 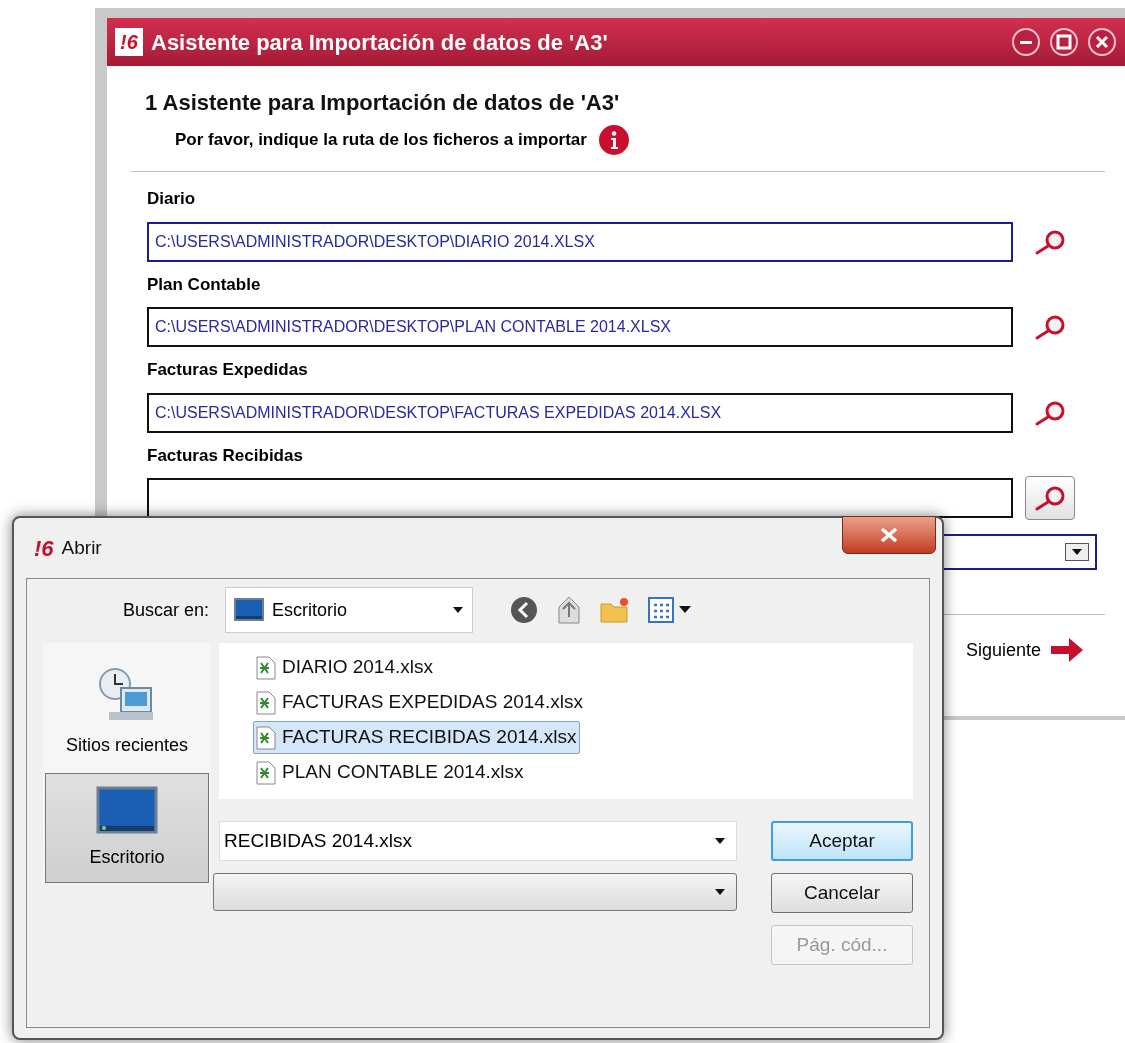 I want to click on place-item: Escritorio, so click(x=127, y=828).